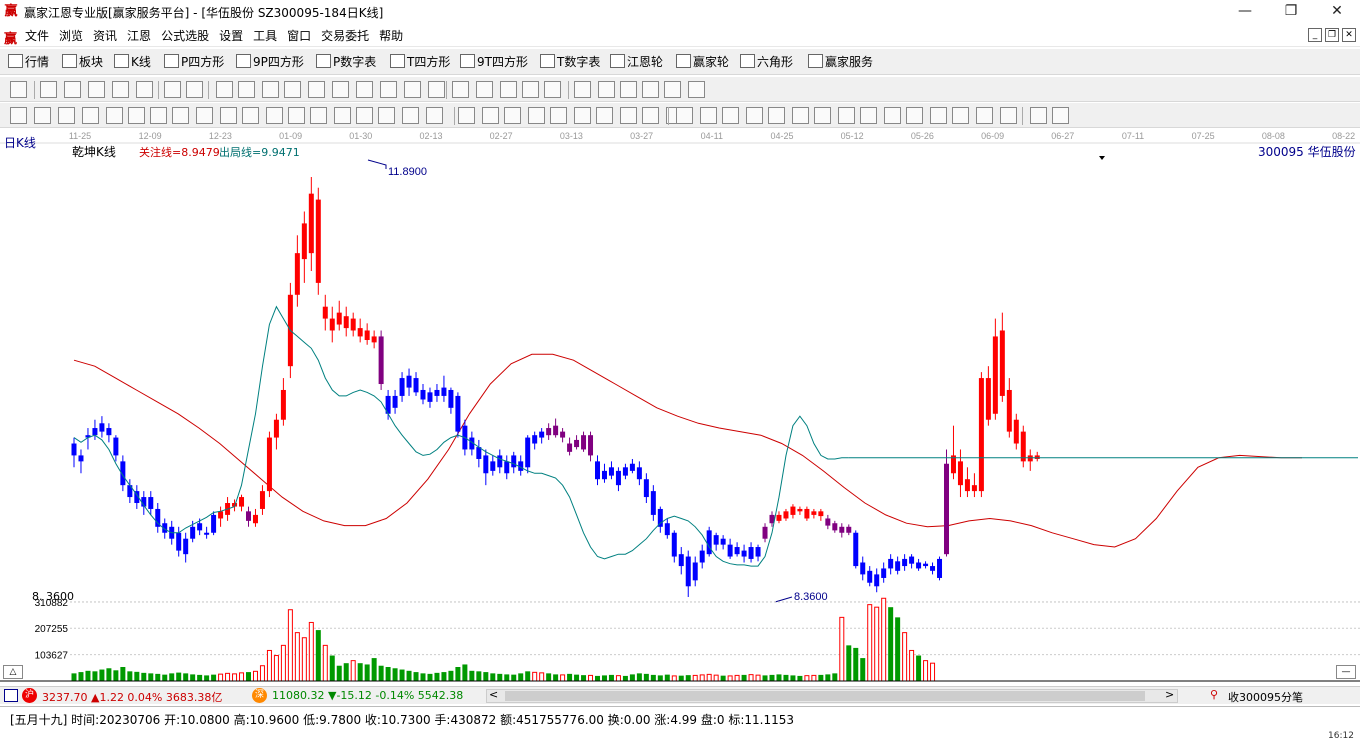 The height and width of the screenshot is (741, 1360). What do you see at coordinates (391, 36) in the screenshot?
I see `menu-item: 帮助` at bounding box center [391, 36].